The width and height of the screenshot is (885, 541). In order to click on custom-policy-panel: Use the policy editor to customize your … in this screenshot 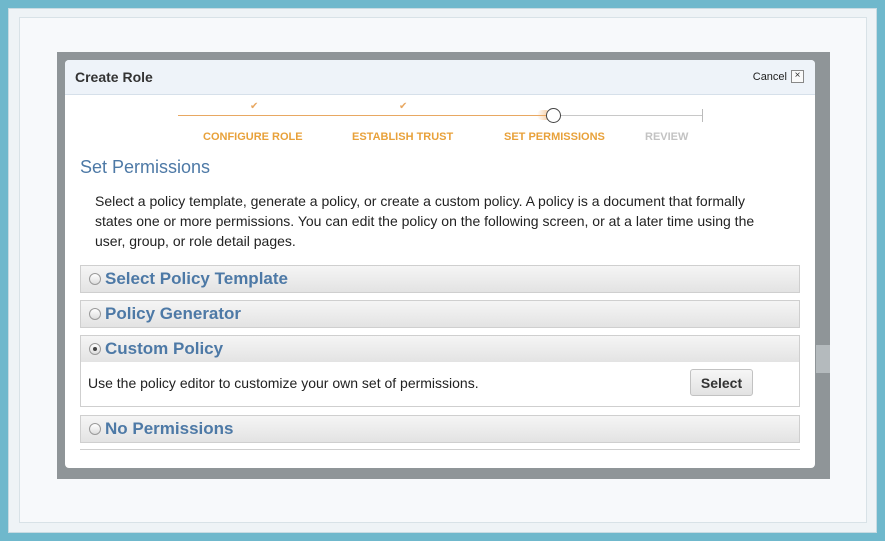, I will do `click(440, 384)`.